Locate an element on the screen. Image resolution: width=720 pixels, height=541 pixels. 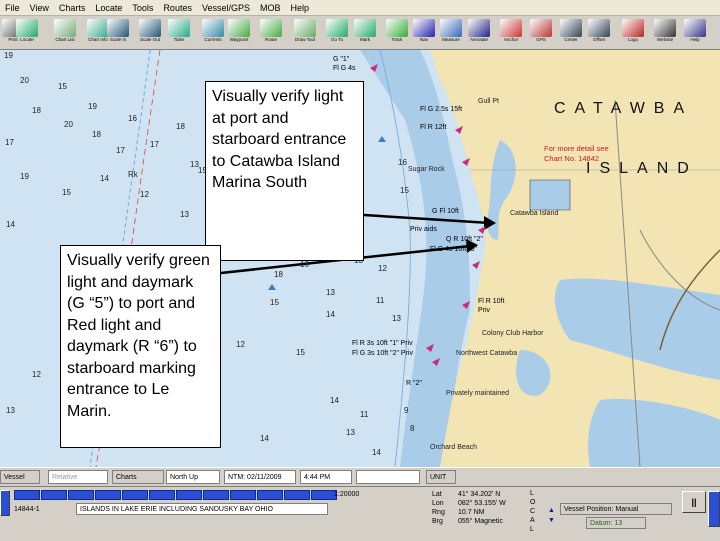
light-label: R "2" is located at coordinates (414, 383).